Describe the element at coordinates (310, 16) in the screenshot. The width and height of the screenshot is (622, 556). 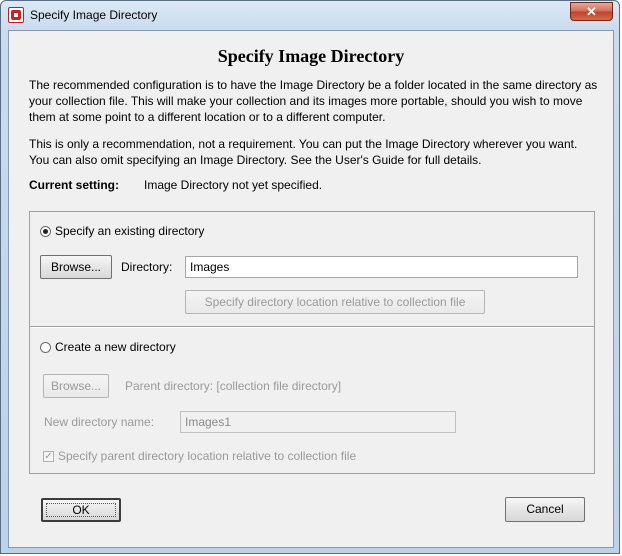
I see `title-bar: Specify Image Directory ✕` at that location.